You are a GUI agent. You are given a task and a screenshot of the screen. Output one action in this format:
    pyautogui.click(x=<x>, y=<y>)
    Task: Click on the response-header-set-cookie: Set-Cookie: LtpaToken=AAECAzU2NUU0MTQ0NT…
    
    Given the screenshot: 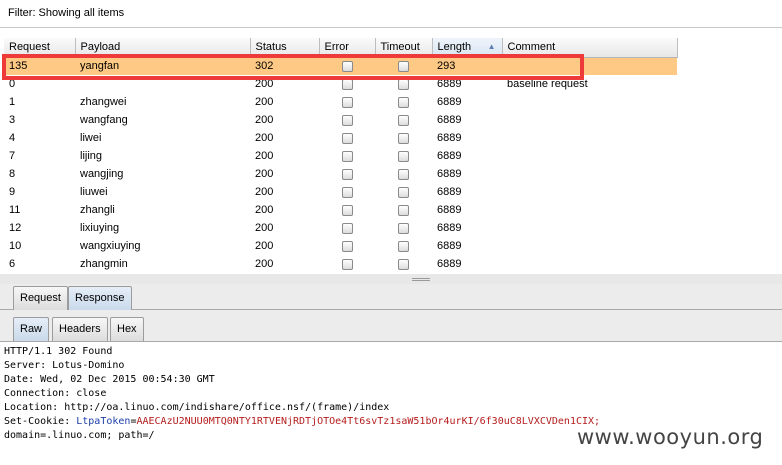 What is the action you would take?
    pyautogui.click(x=302, y=421)
    